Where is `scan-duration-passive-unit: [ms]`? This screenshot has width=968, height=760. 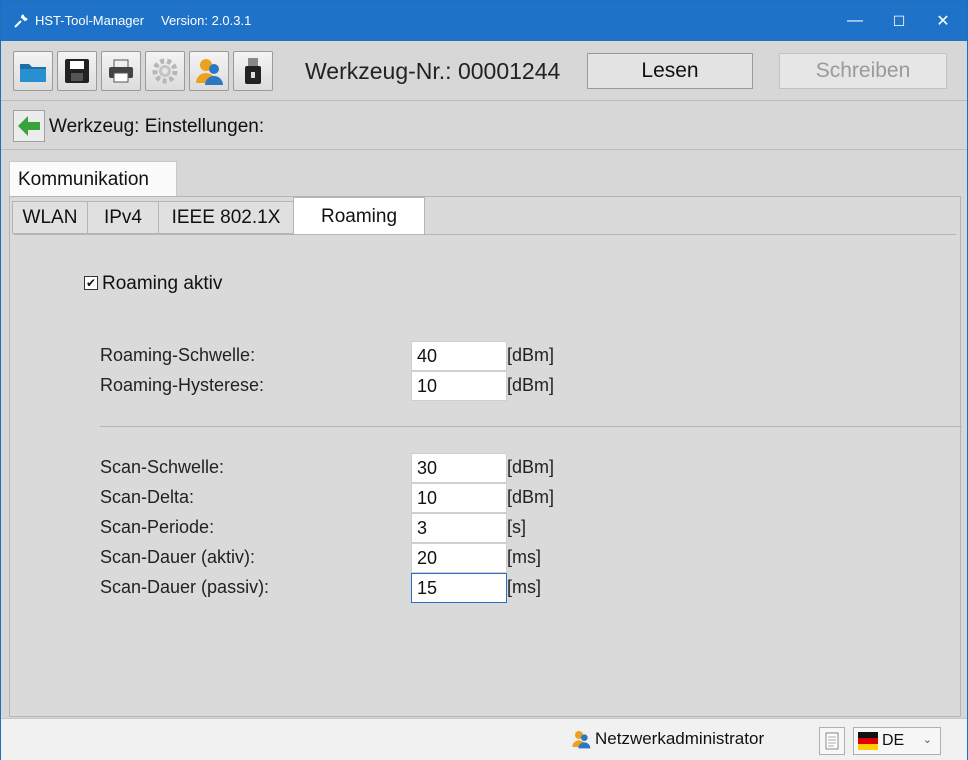 scan-duration-passive-unit: [ms] is located at coordinates (524, 587).